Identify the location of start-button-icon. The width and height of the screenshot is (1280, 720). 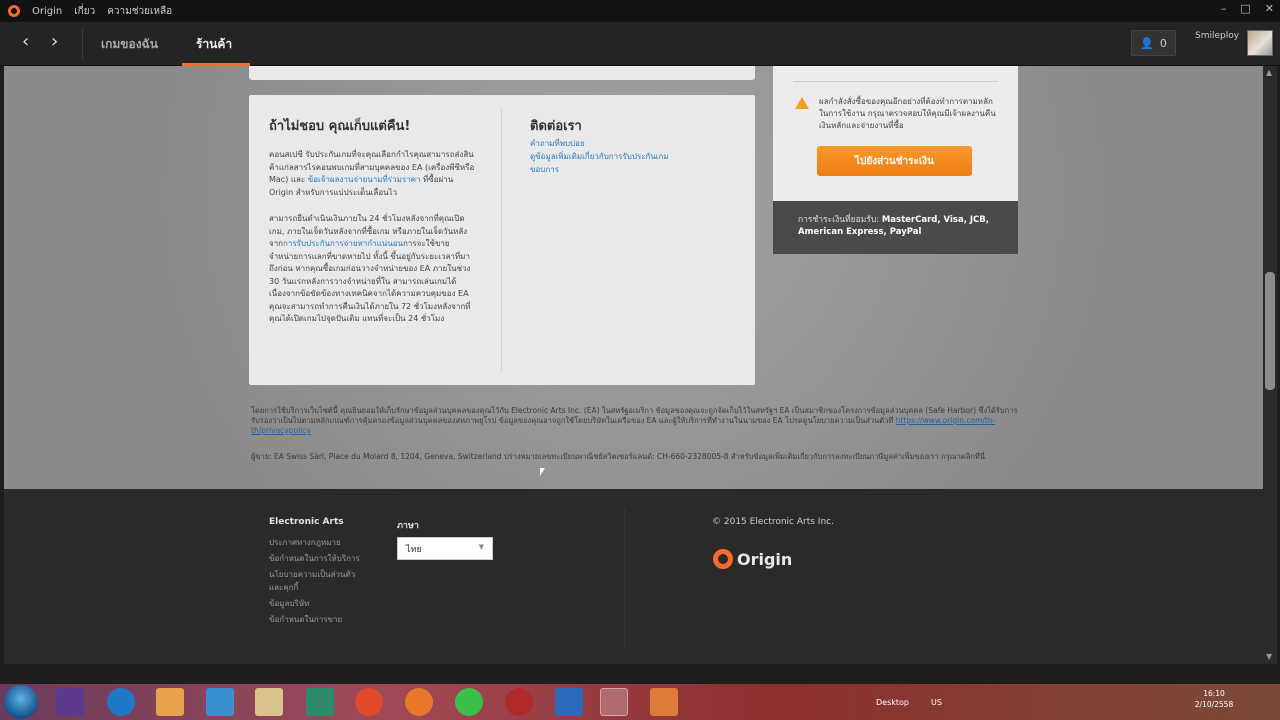
(21, 702).